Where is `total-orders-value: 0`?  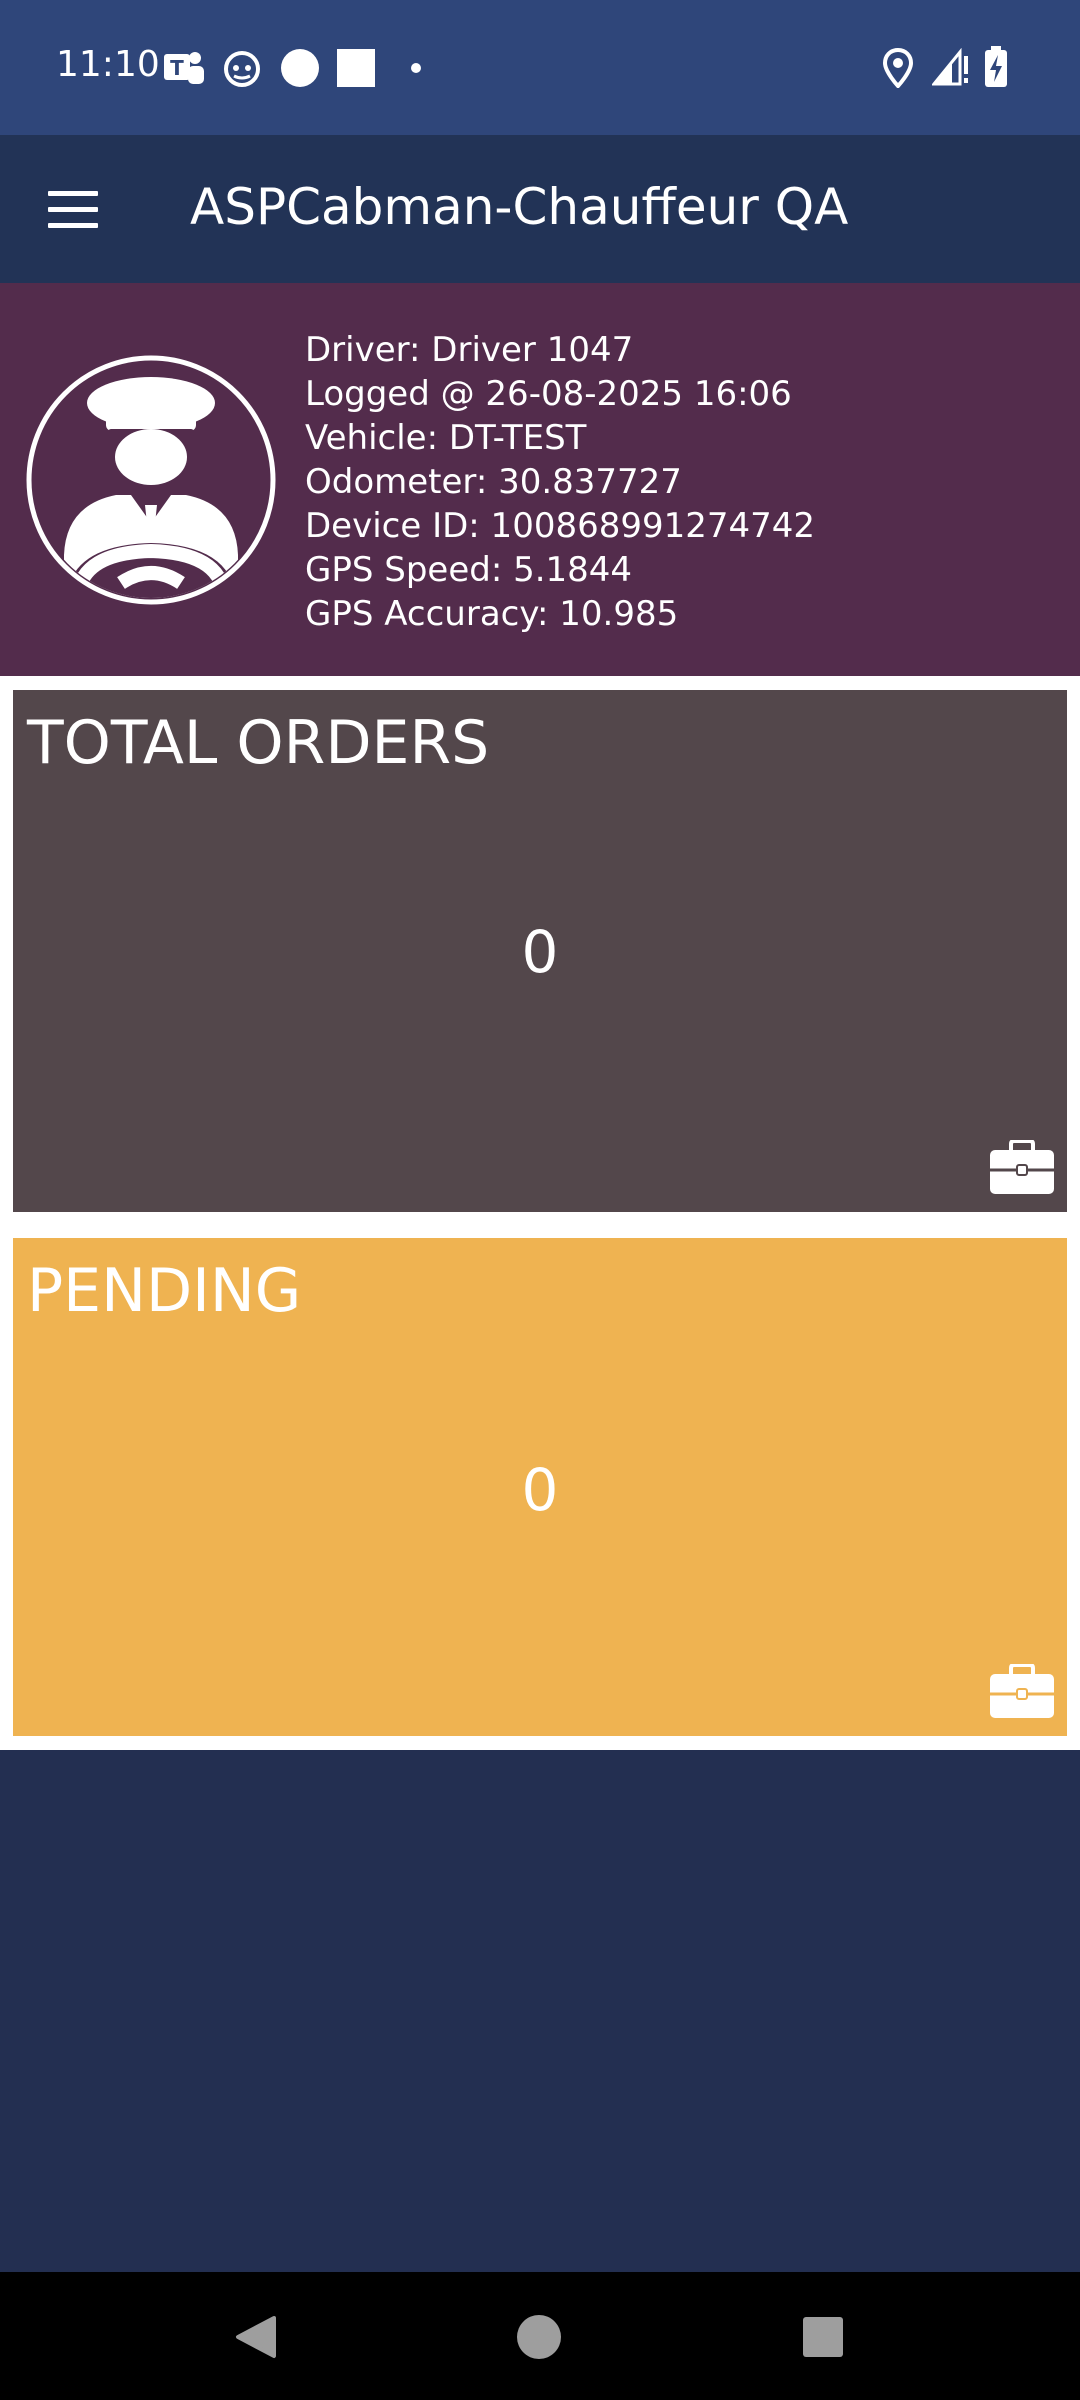 total-orders-value: 0 is located at coordinates (540, 952).